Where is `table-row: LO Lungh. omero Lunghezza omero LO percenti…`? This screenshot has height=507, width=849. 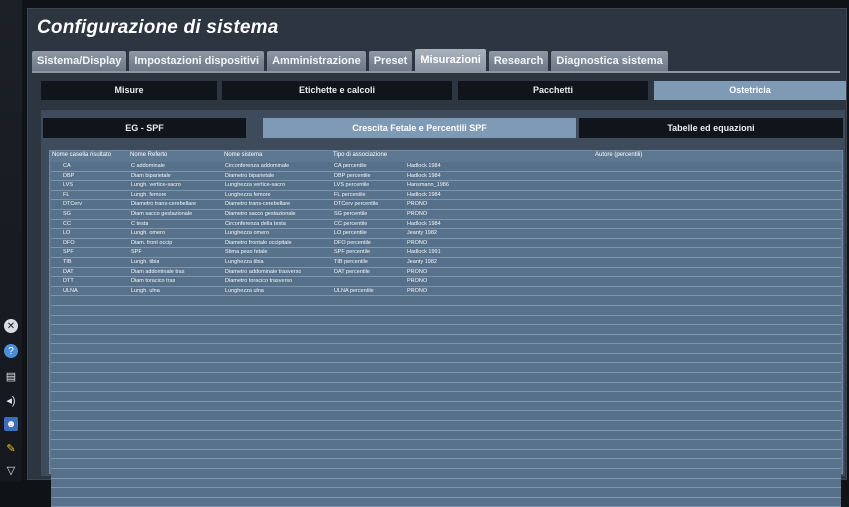
table-row: LO Lungh. omero Lunghezza omero LO percenti… is located at coordinates (446, 234).